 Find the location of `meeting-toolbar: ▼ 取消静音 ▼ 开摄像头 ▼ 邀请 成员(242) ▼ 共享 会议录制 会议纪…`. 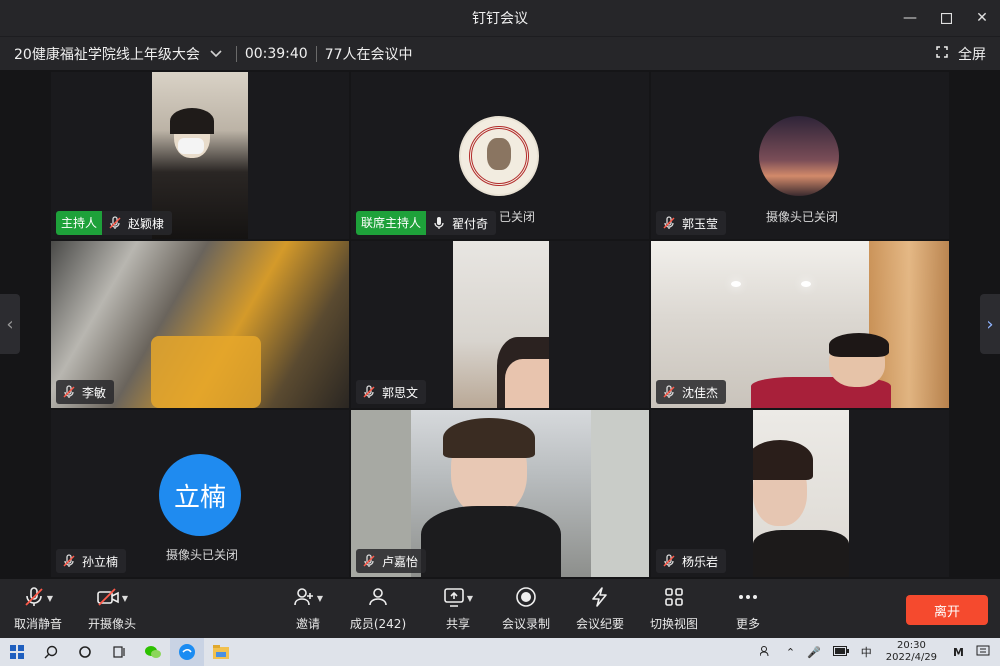

meeting-toolbar: ▼ 取消静音 ▼ 开摄像头 ▼ 邀请 成员(242) ▼ 共享 会议录制 会议纪… is located at coordinates (500, 608).